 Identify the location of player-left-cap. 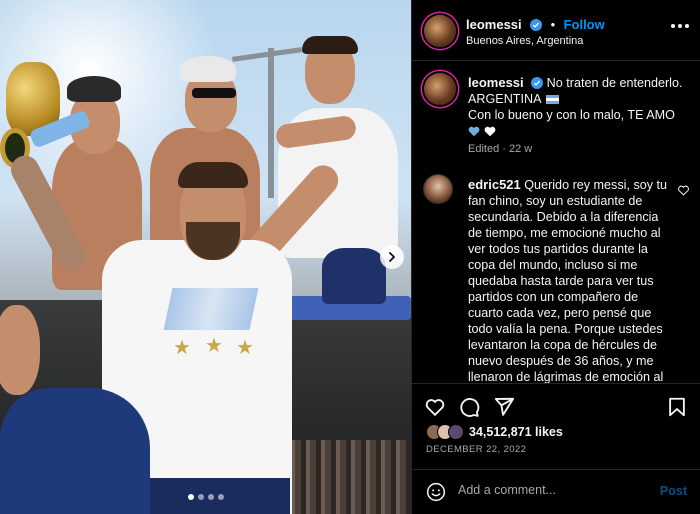
(94, 89).